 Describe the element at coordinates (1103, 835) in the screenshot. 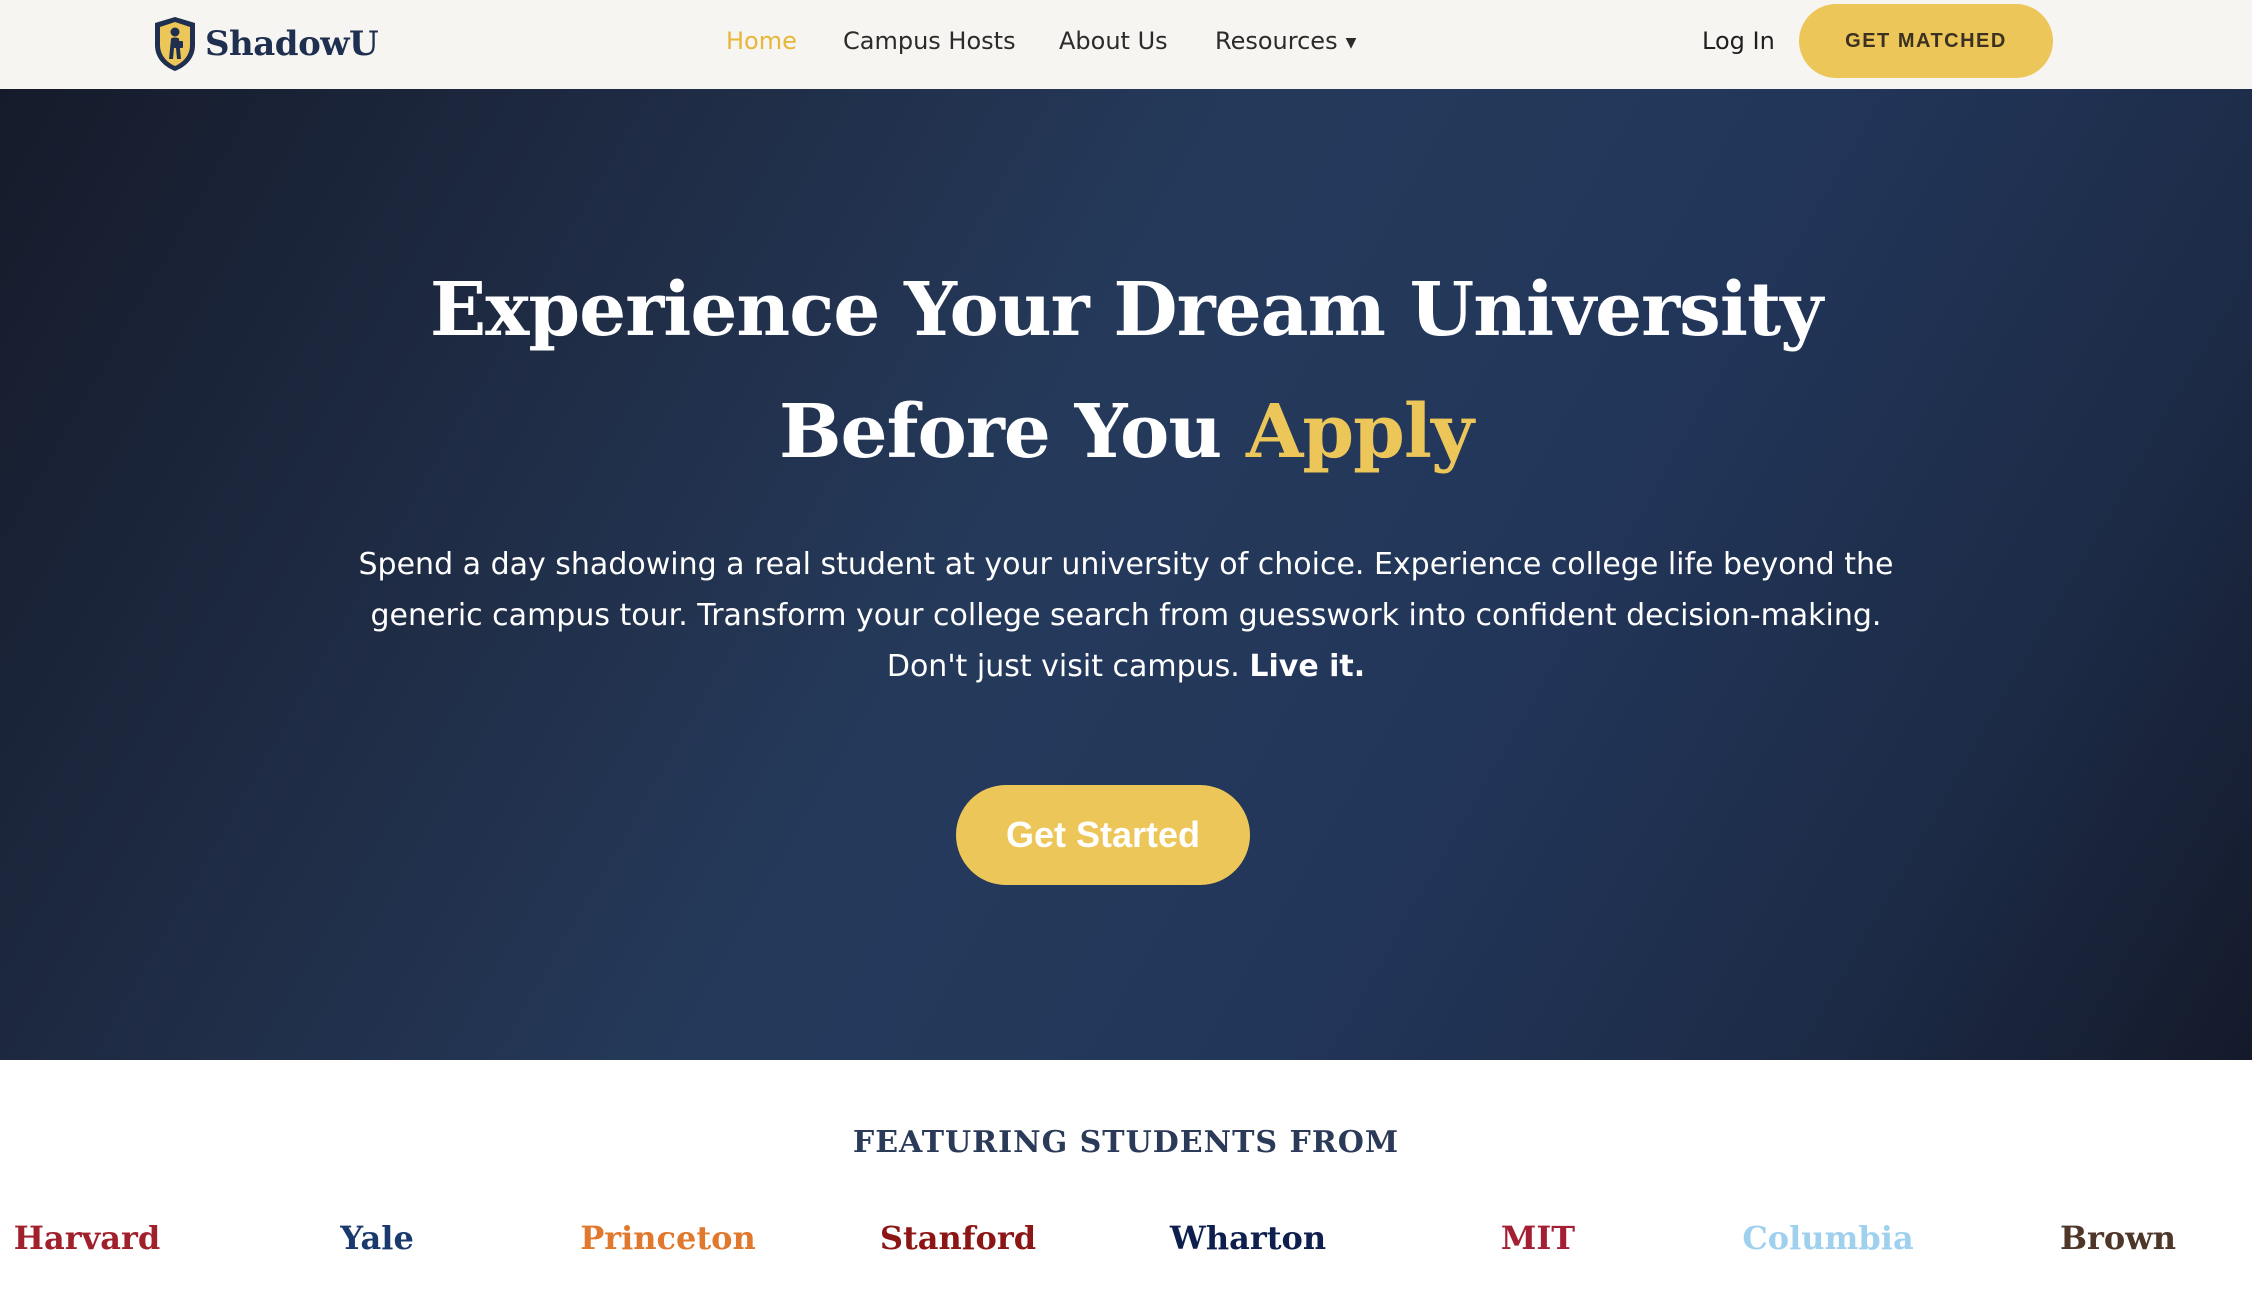

I see `get-started-button: Get Started` at that location.